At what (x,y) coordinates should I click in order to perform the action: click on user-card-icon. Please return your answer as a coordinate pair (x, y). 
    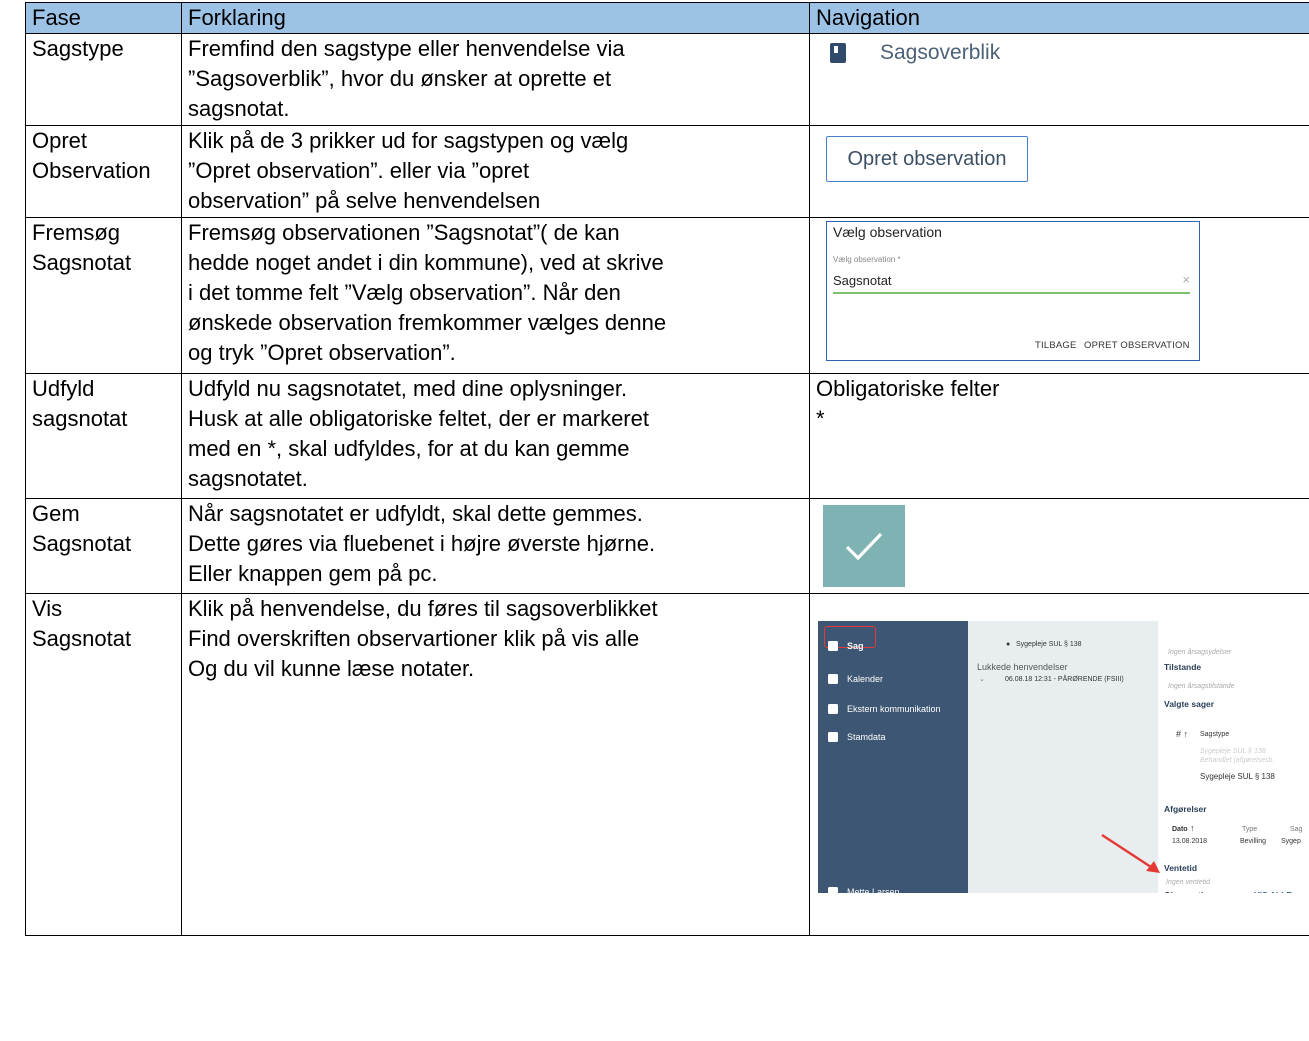
    Looking at the image, I should click on (833, 890).